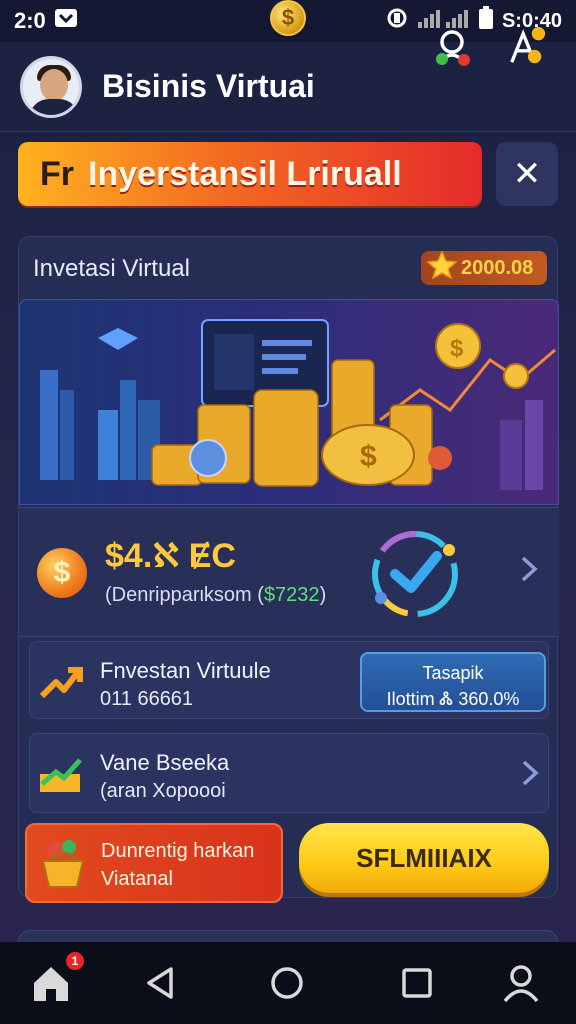 The image size is (576, 1024). Describe the element at coordinates (208, 86) in the screenshot. I see `app-title: Bisinis Virtuai` at that location.